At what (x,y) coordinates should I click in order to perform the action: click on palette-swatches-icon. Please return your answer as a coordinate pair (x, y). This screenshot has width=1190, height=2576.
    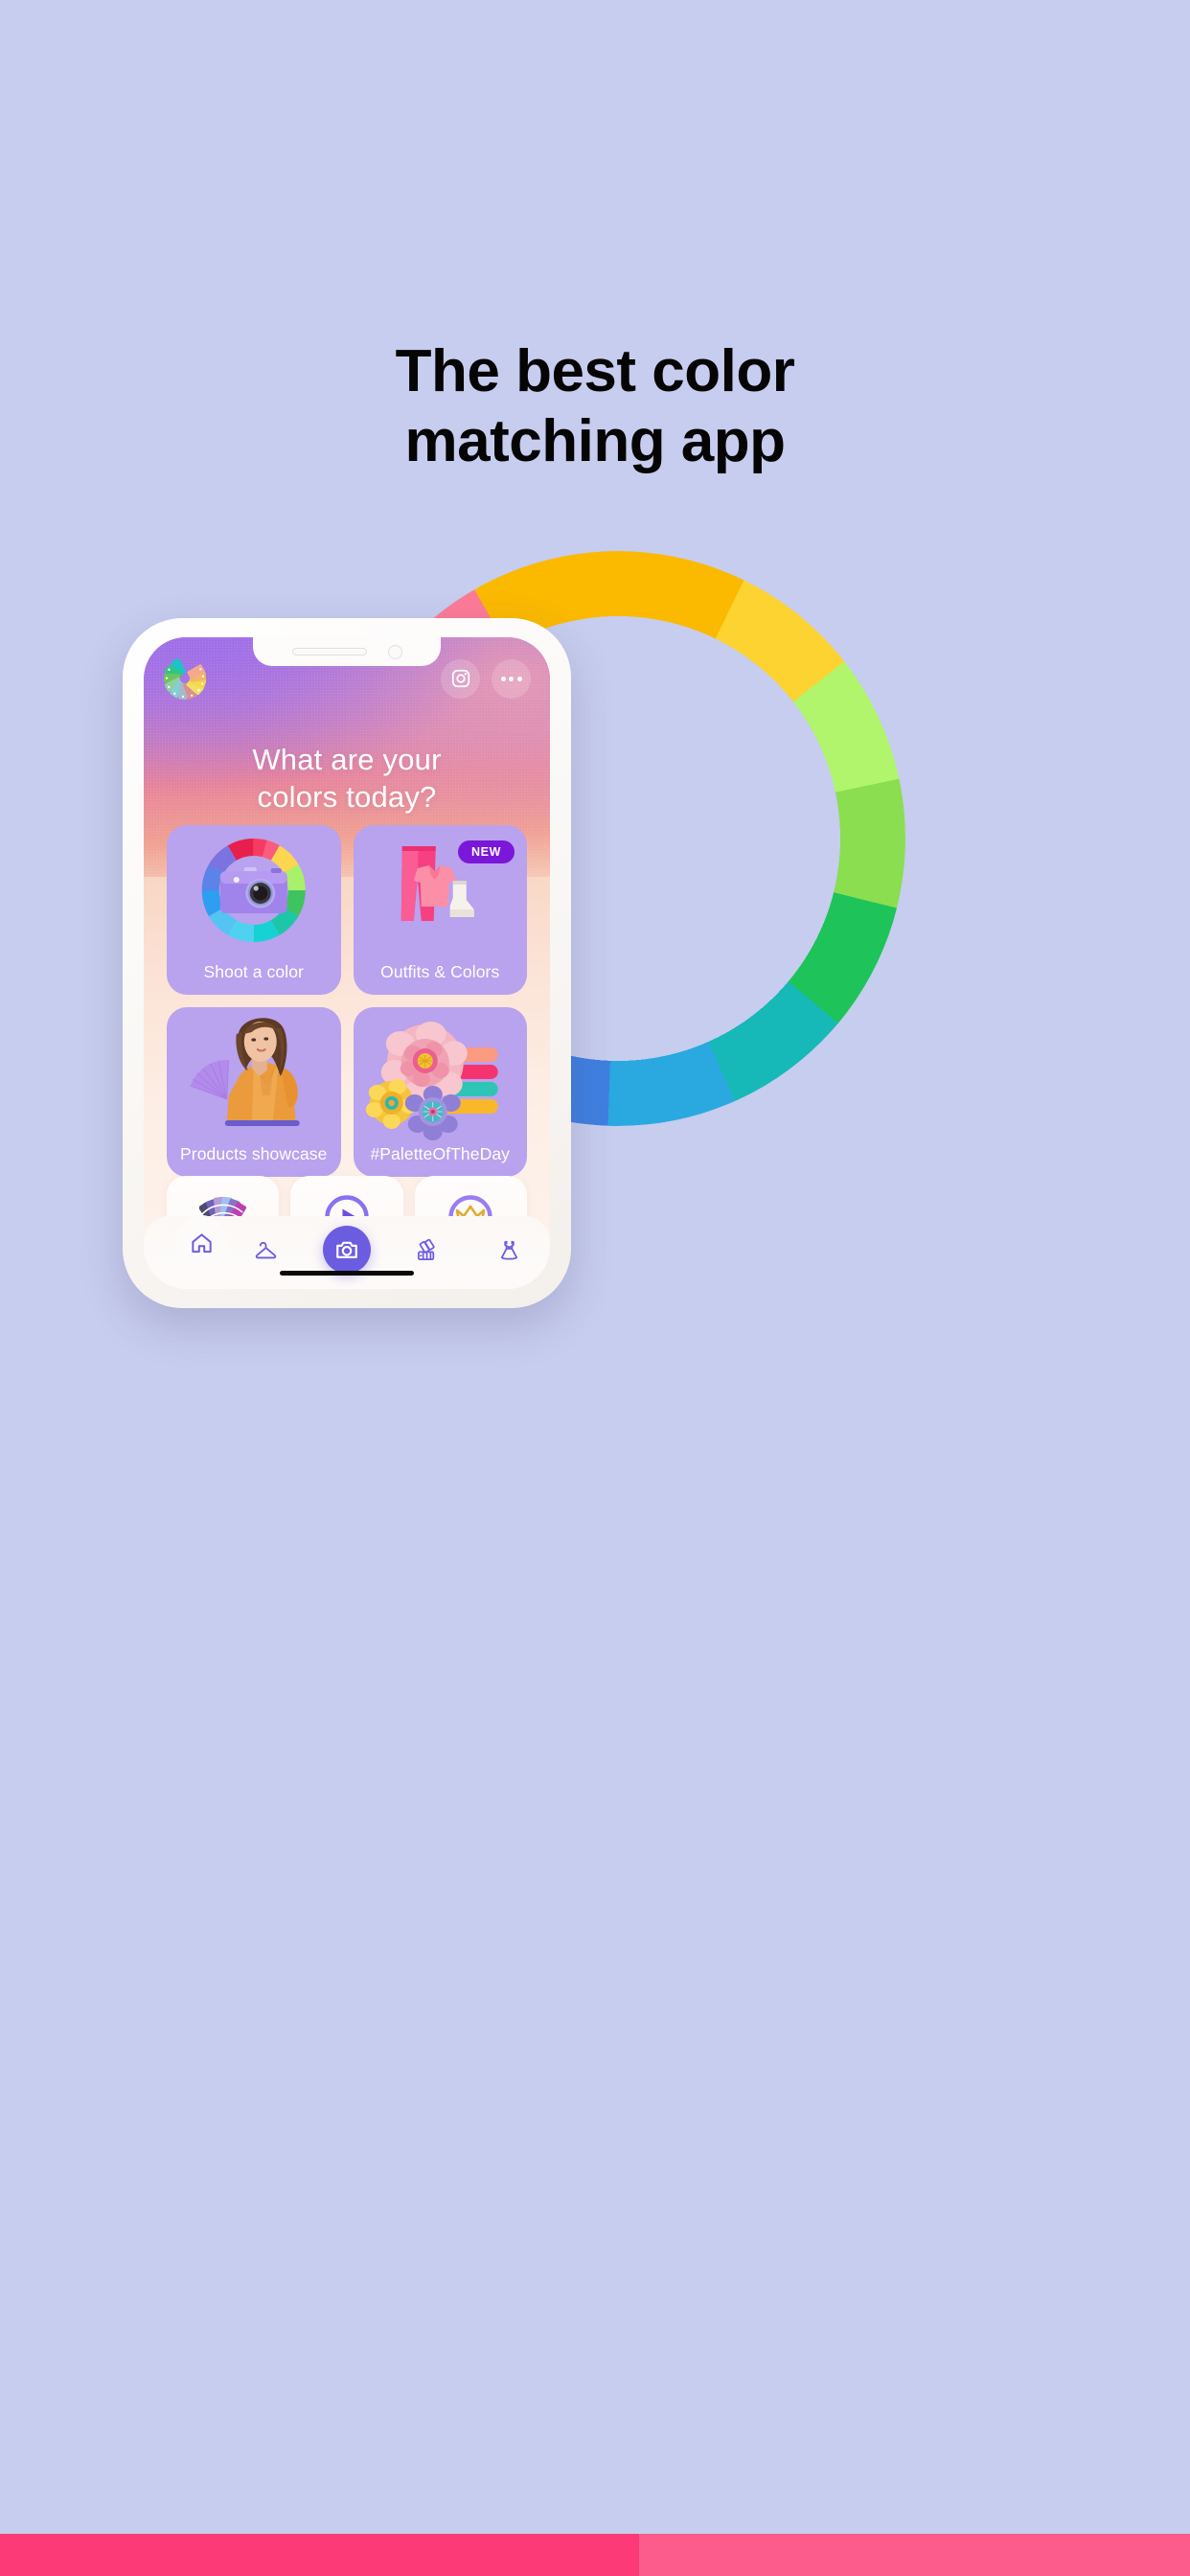
    Looking at the image, I should click on (427, 1249).